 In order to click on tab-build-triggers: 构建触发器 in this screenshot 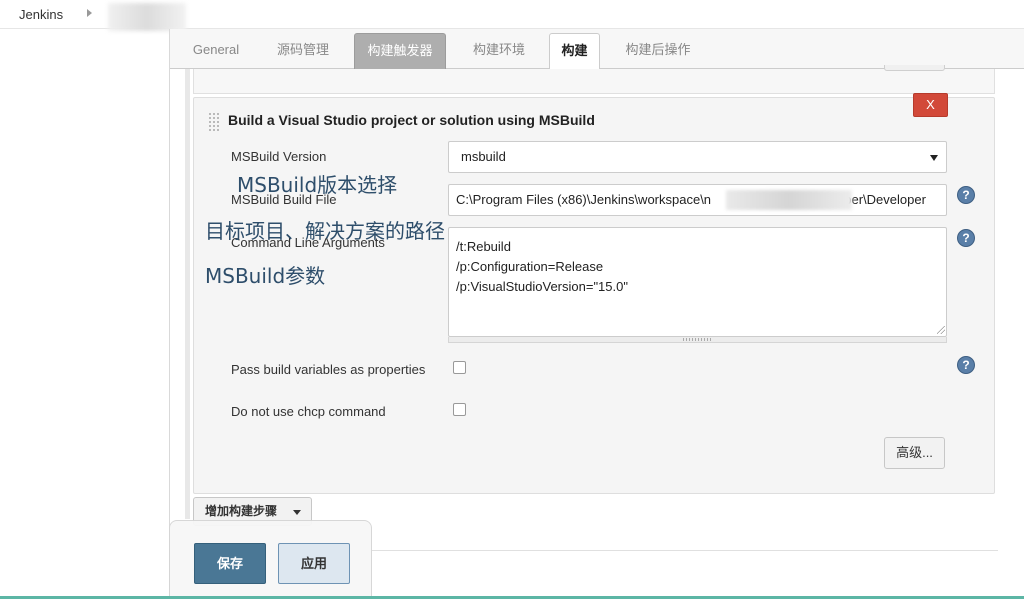, I will do `click(400, 51)`.